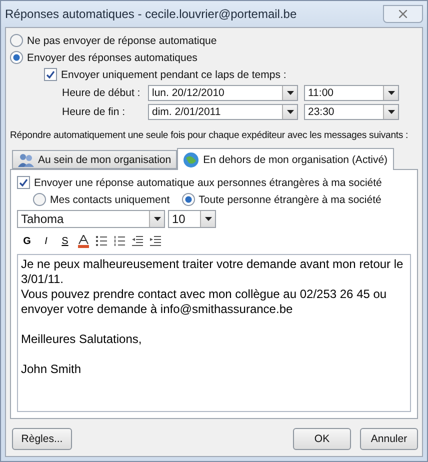 The image size is (428, 462). I want to click on radio-label: Envoyer des réponses automatiques, so click(112, 58).